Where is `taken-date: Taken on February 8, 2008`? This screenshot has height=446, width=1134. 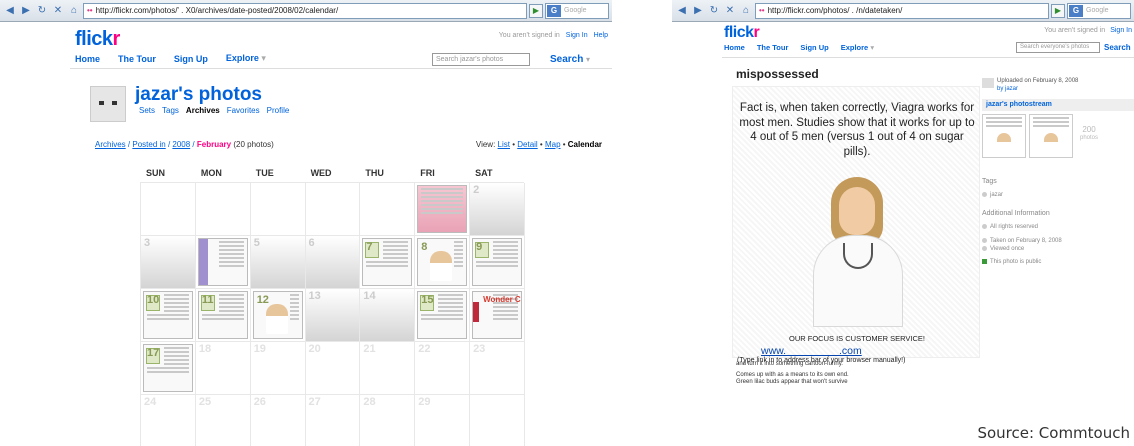
taken-date: Taken on February 8, 2008 is located at coordinates (1026, 241).